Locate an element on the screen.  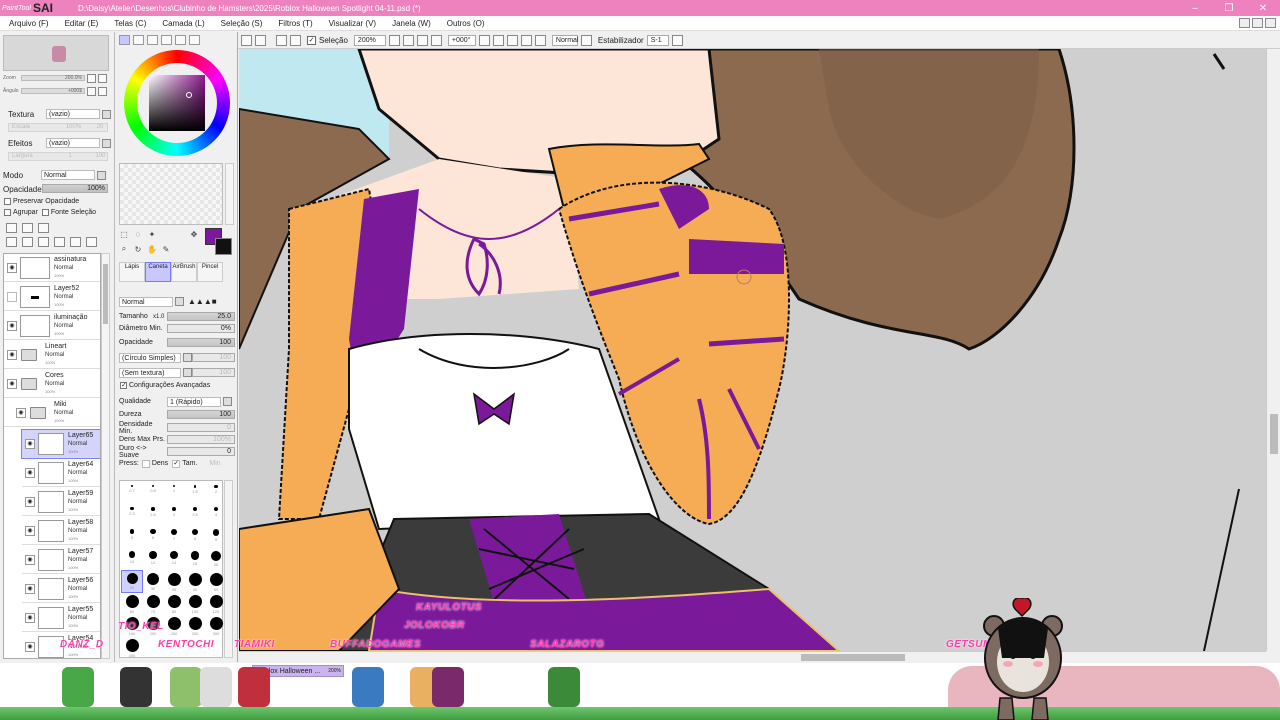
tab-lapis: Lápis is located at coordinates (132, 272).